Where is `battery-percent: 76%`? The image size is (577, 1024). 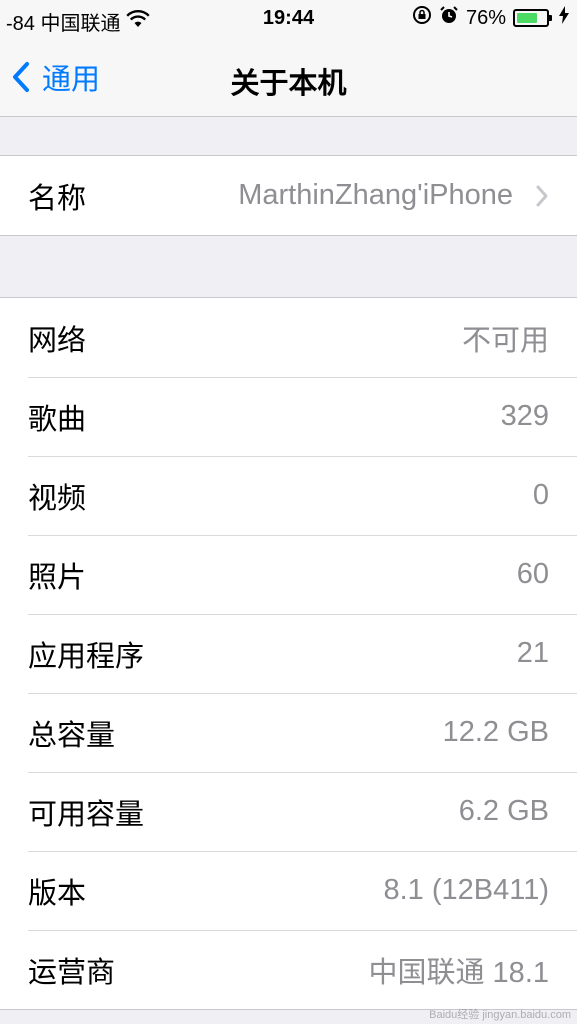 battery-percent: 76% is located at coordinates (485, 17).